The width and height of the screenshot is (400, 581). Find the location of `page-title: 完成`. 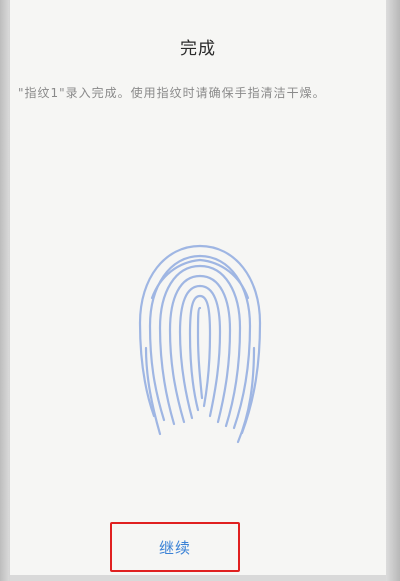

page-title: 完成 is located at coordinates (198, 49).